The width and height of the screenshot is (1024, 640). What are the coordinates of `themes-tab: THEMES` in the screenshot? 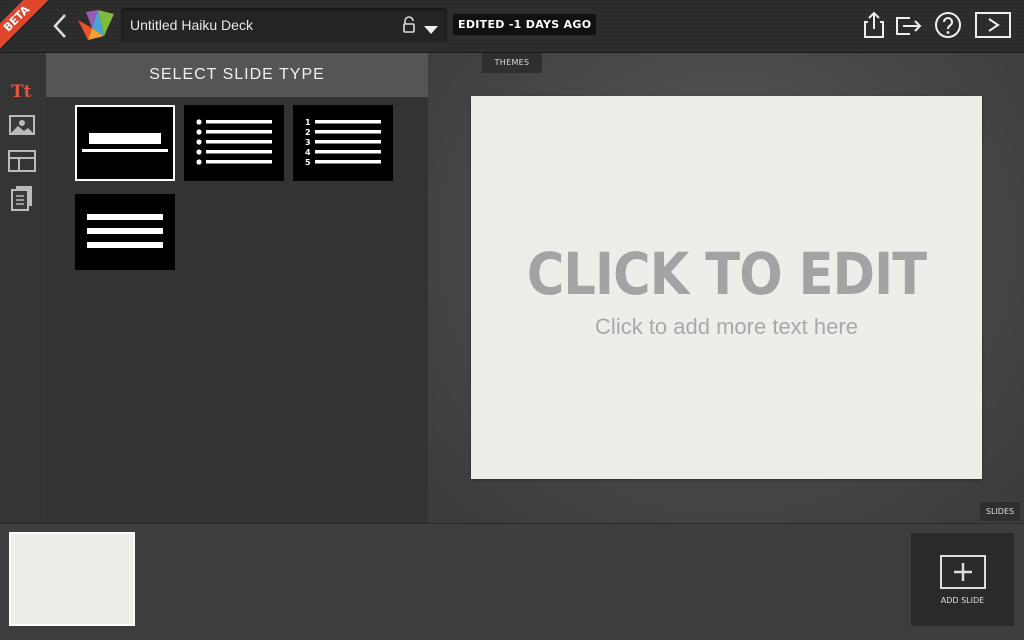 It's located at (512, 63).